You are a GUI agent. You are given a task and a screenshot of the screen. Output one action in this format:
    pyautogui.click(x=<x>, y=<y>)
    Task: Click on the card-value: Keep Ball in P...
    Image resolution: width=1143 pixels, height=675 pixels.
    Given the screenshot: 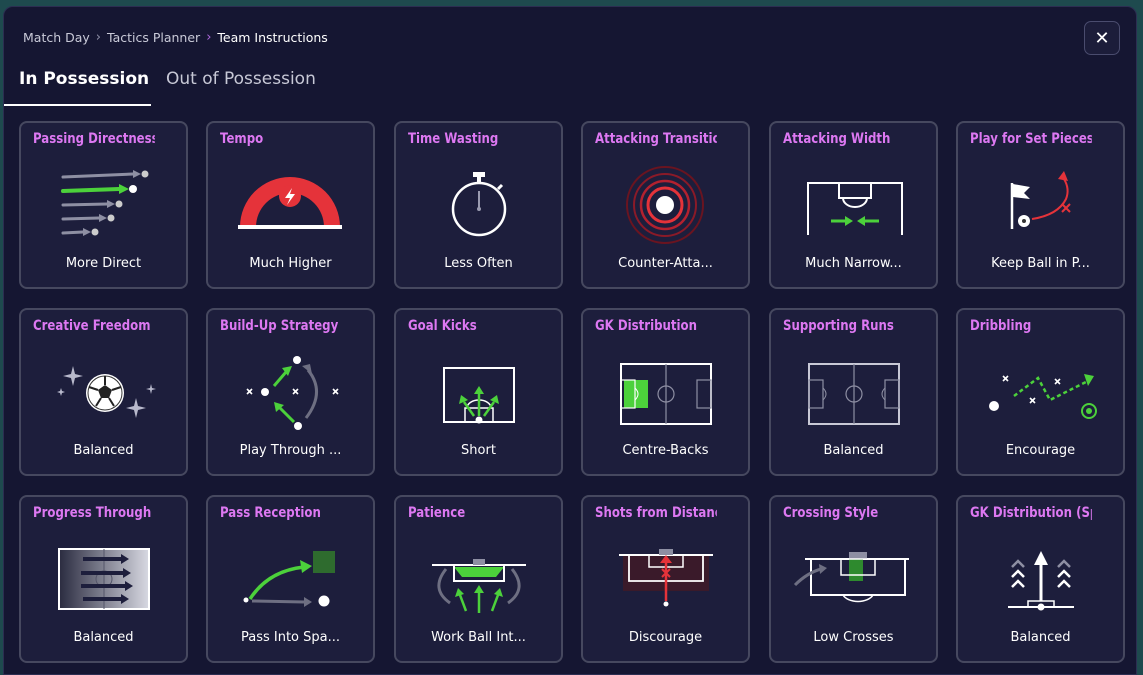 What is the action you would take?
    pyautogui.click(x=1040, y=263)
    